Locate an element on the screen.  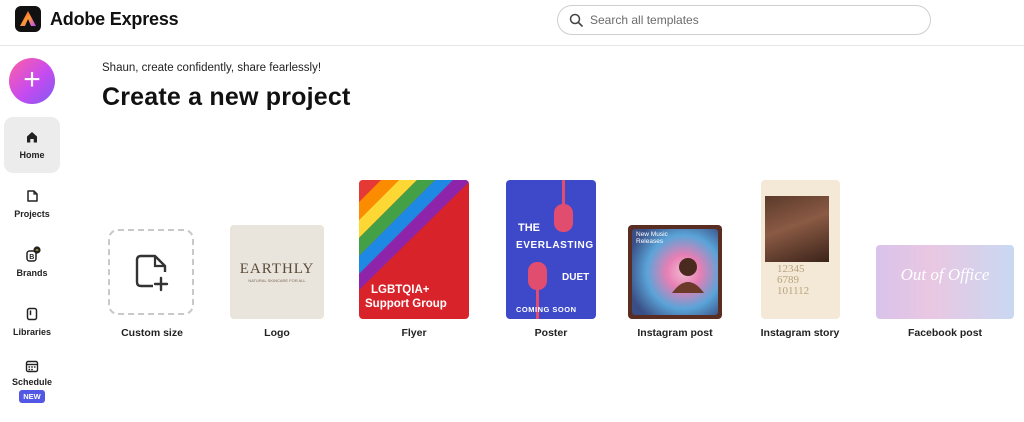
adobe-express-logo-icon is located at coordinates (28, 19).